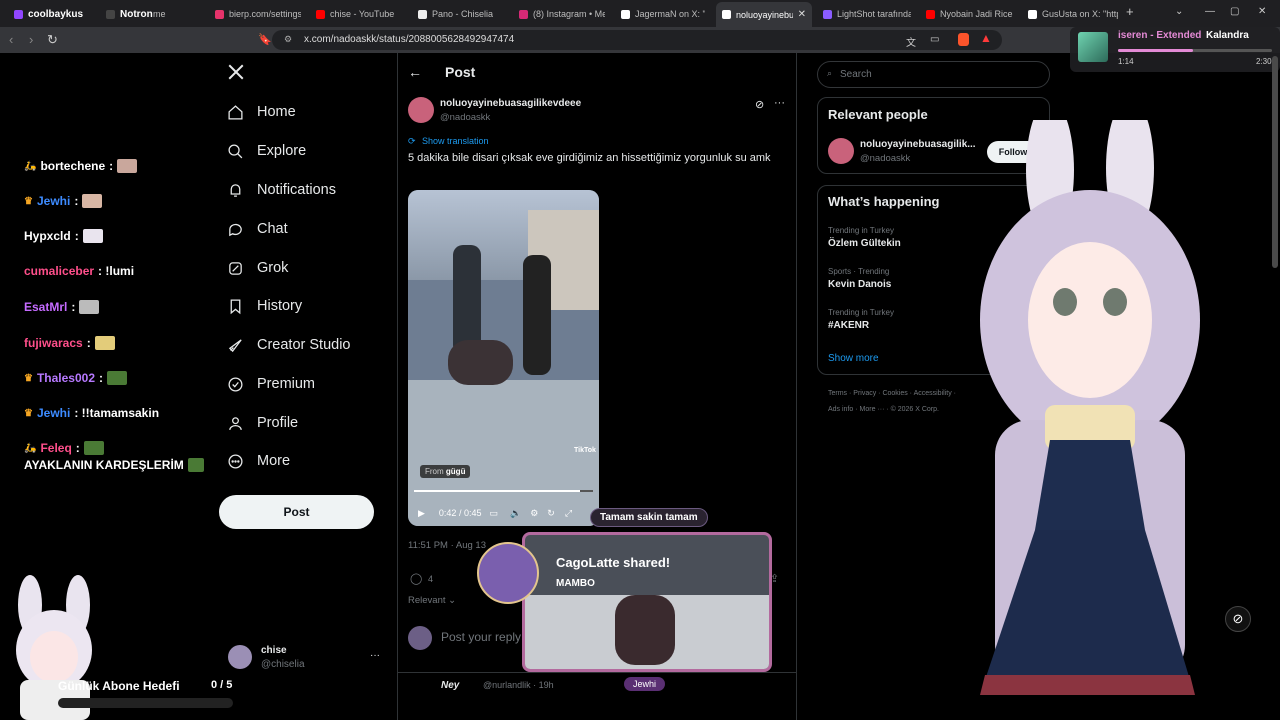  I want to click on grok-float-icon: ⊘, so click(1238, 619).